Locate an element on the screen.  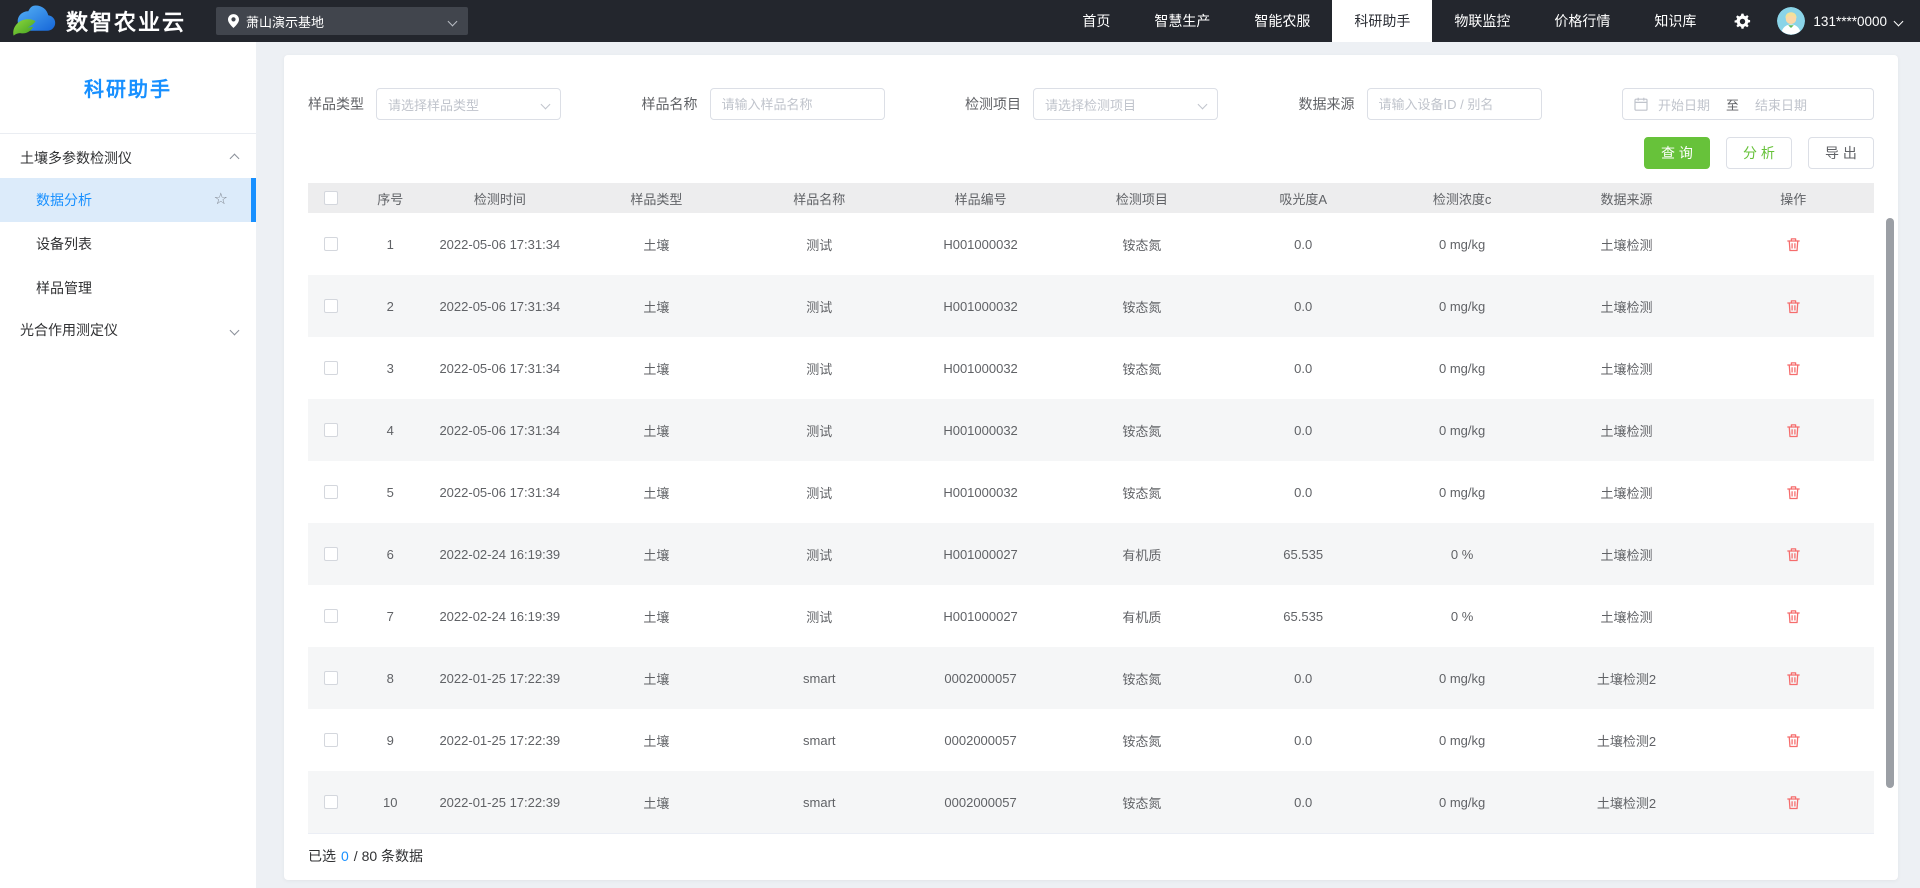
column-header: 检测项目 is located at coordinates (1141, 199).